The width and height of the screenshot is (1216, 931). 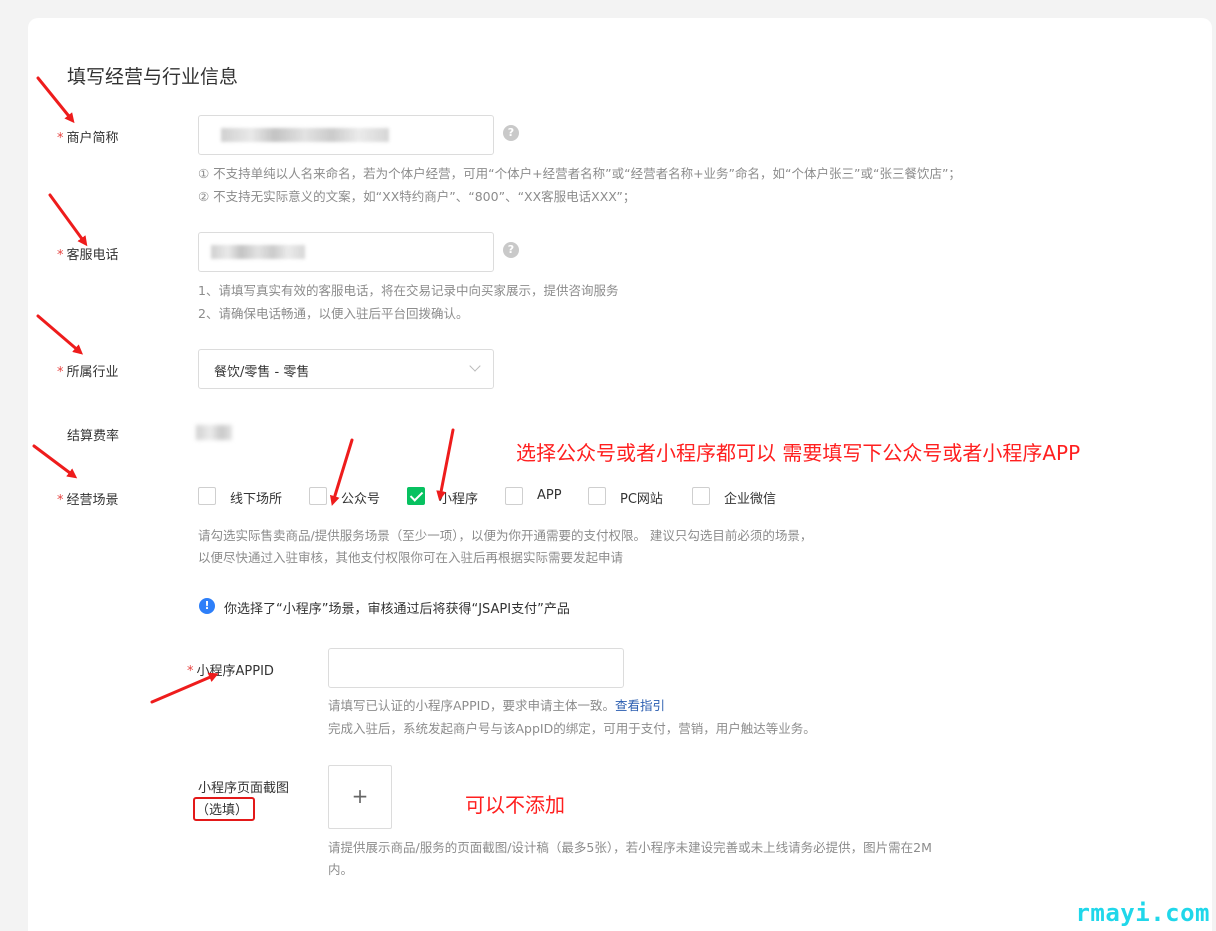 What do you see at coordinates (641, 499) in the screenshot?
I see `checkbox-pc-website-label: PC网站` at bounding box center [641, 499].